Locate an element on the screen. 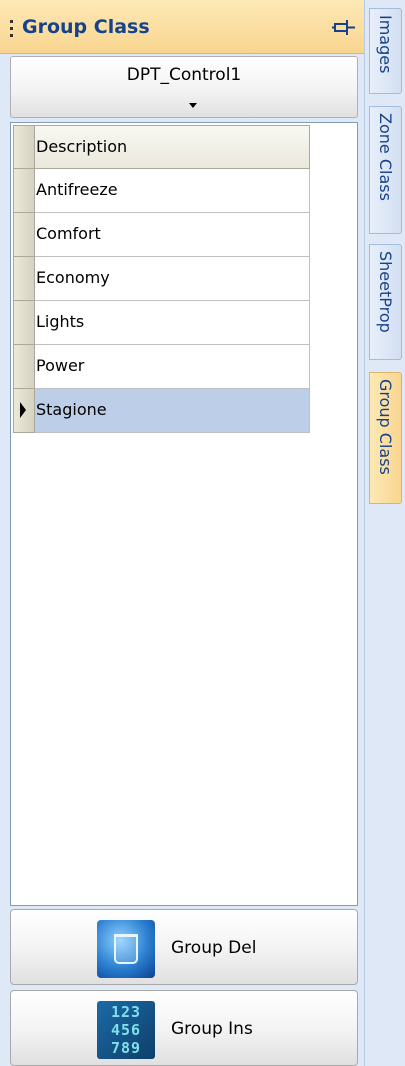 The image size is (405, 1066). table-cell: Economy is located at coordinates (172, 279).